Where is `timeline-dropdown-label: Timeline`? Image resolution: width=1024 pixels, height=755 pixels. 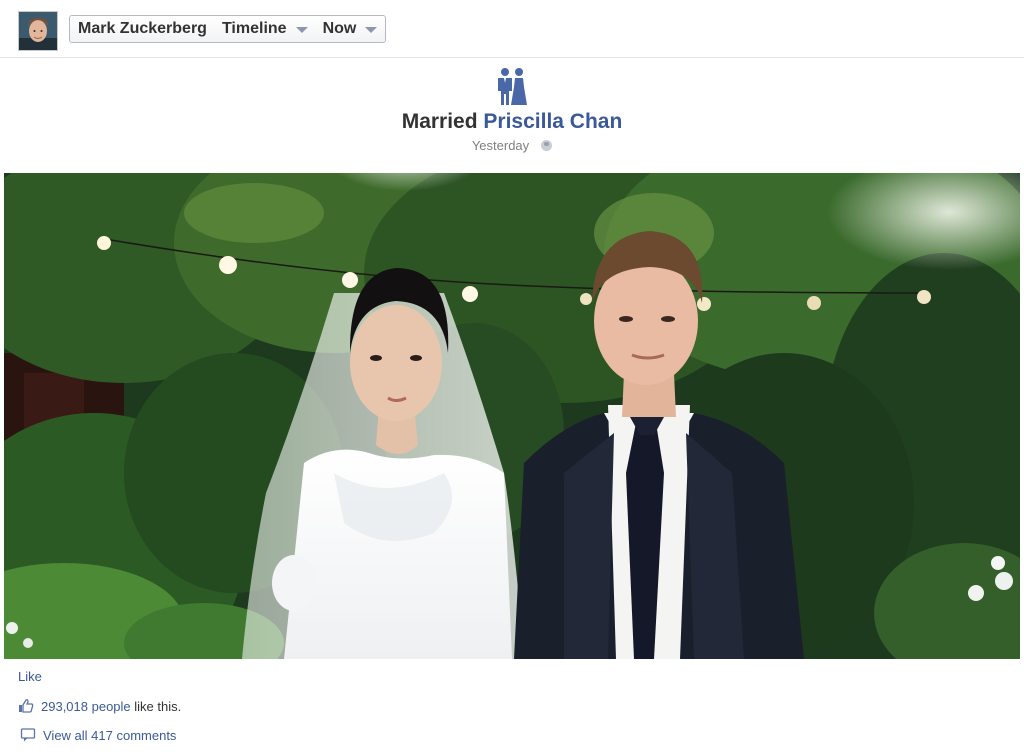 timeline-dropdown-label: Timeline is located at coordinates (254, 28).